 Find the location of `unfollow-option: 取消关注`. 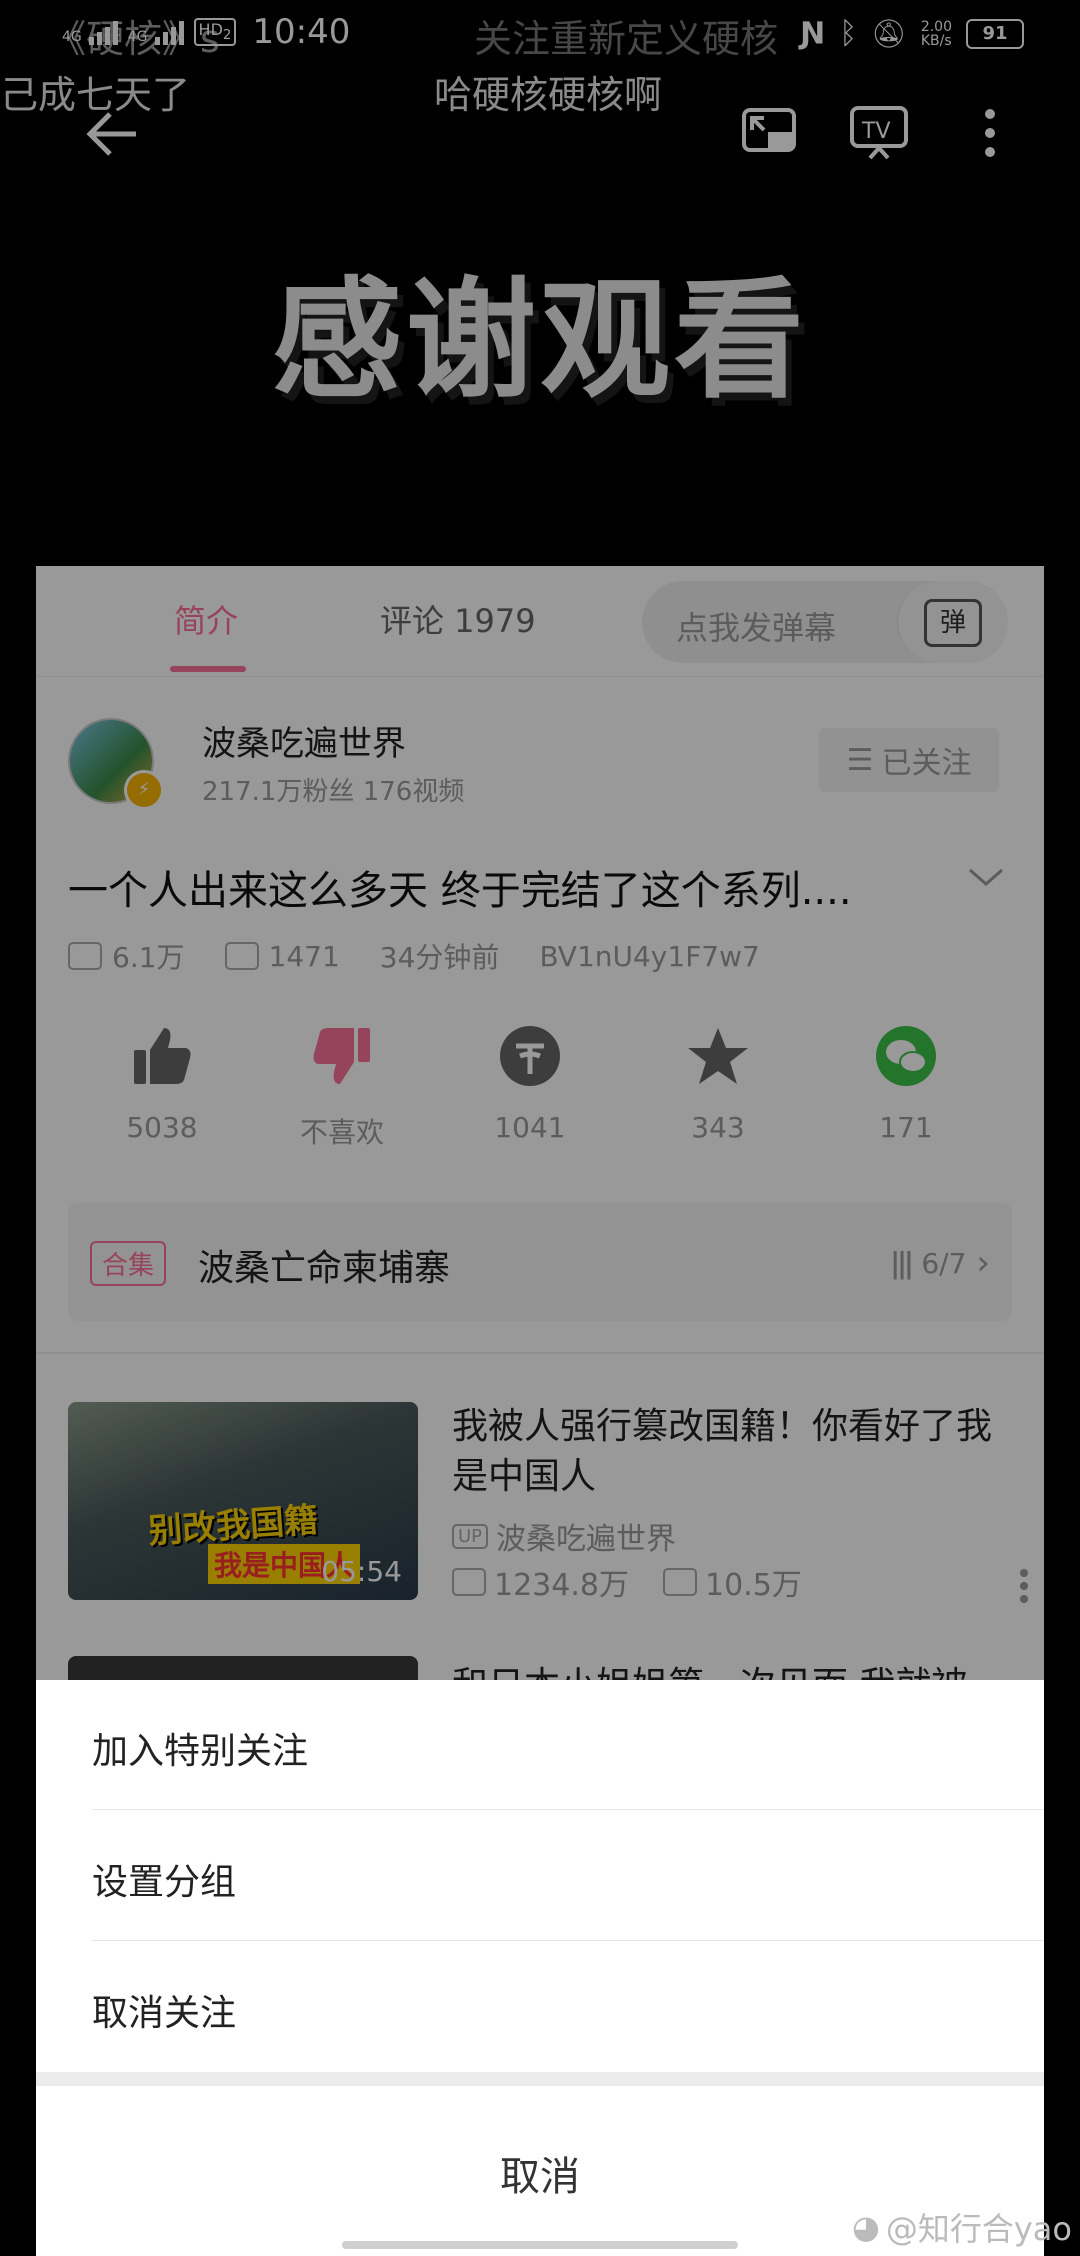

unfollow-option: 取消关注 is located at coordinates (540, 2007).